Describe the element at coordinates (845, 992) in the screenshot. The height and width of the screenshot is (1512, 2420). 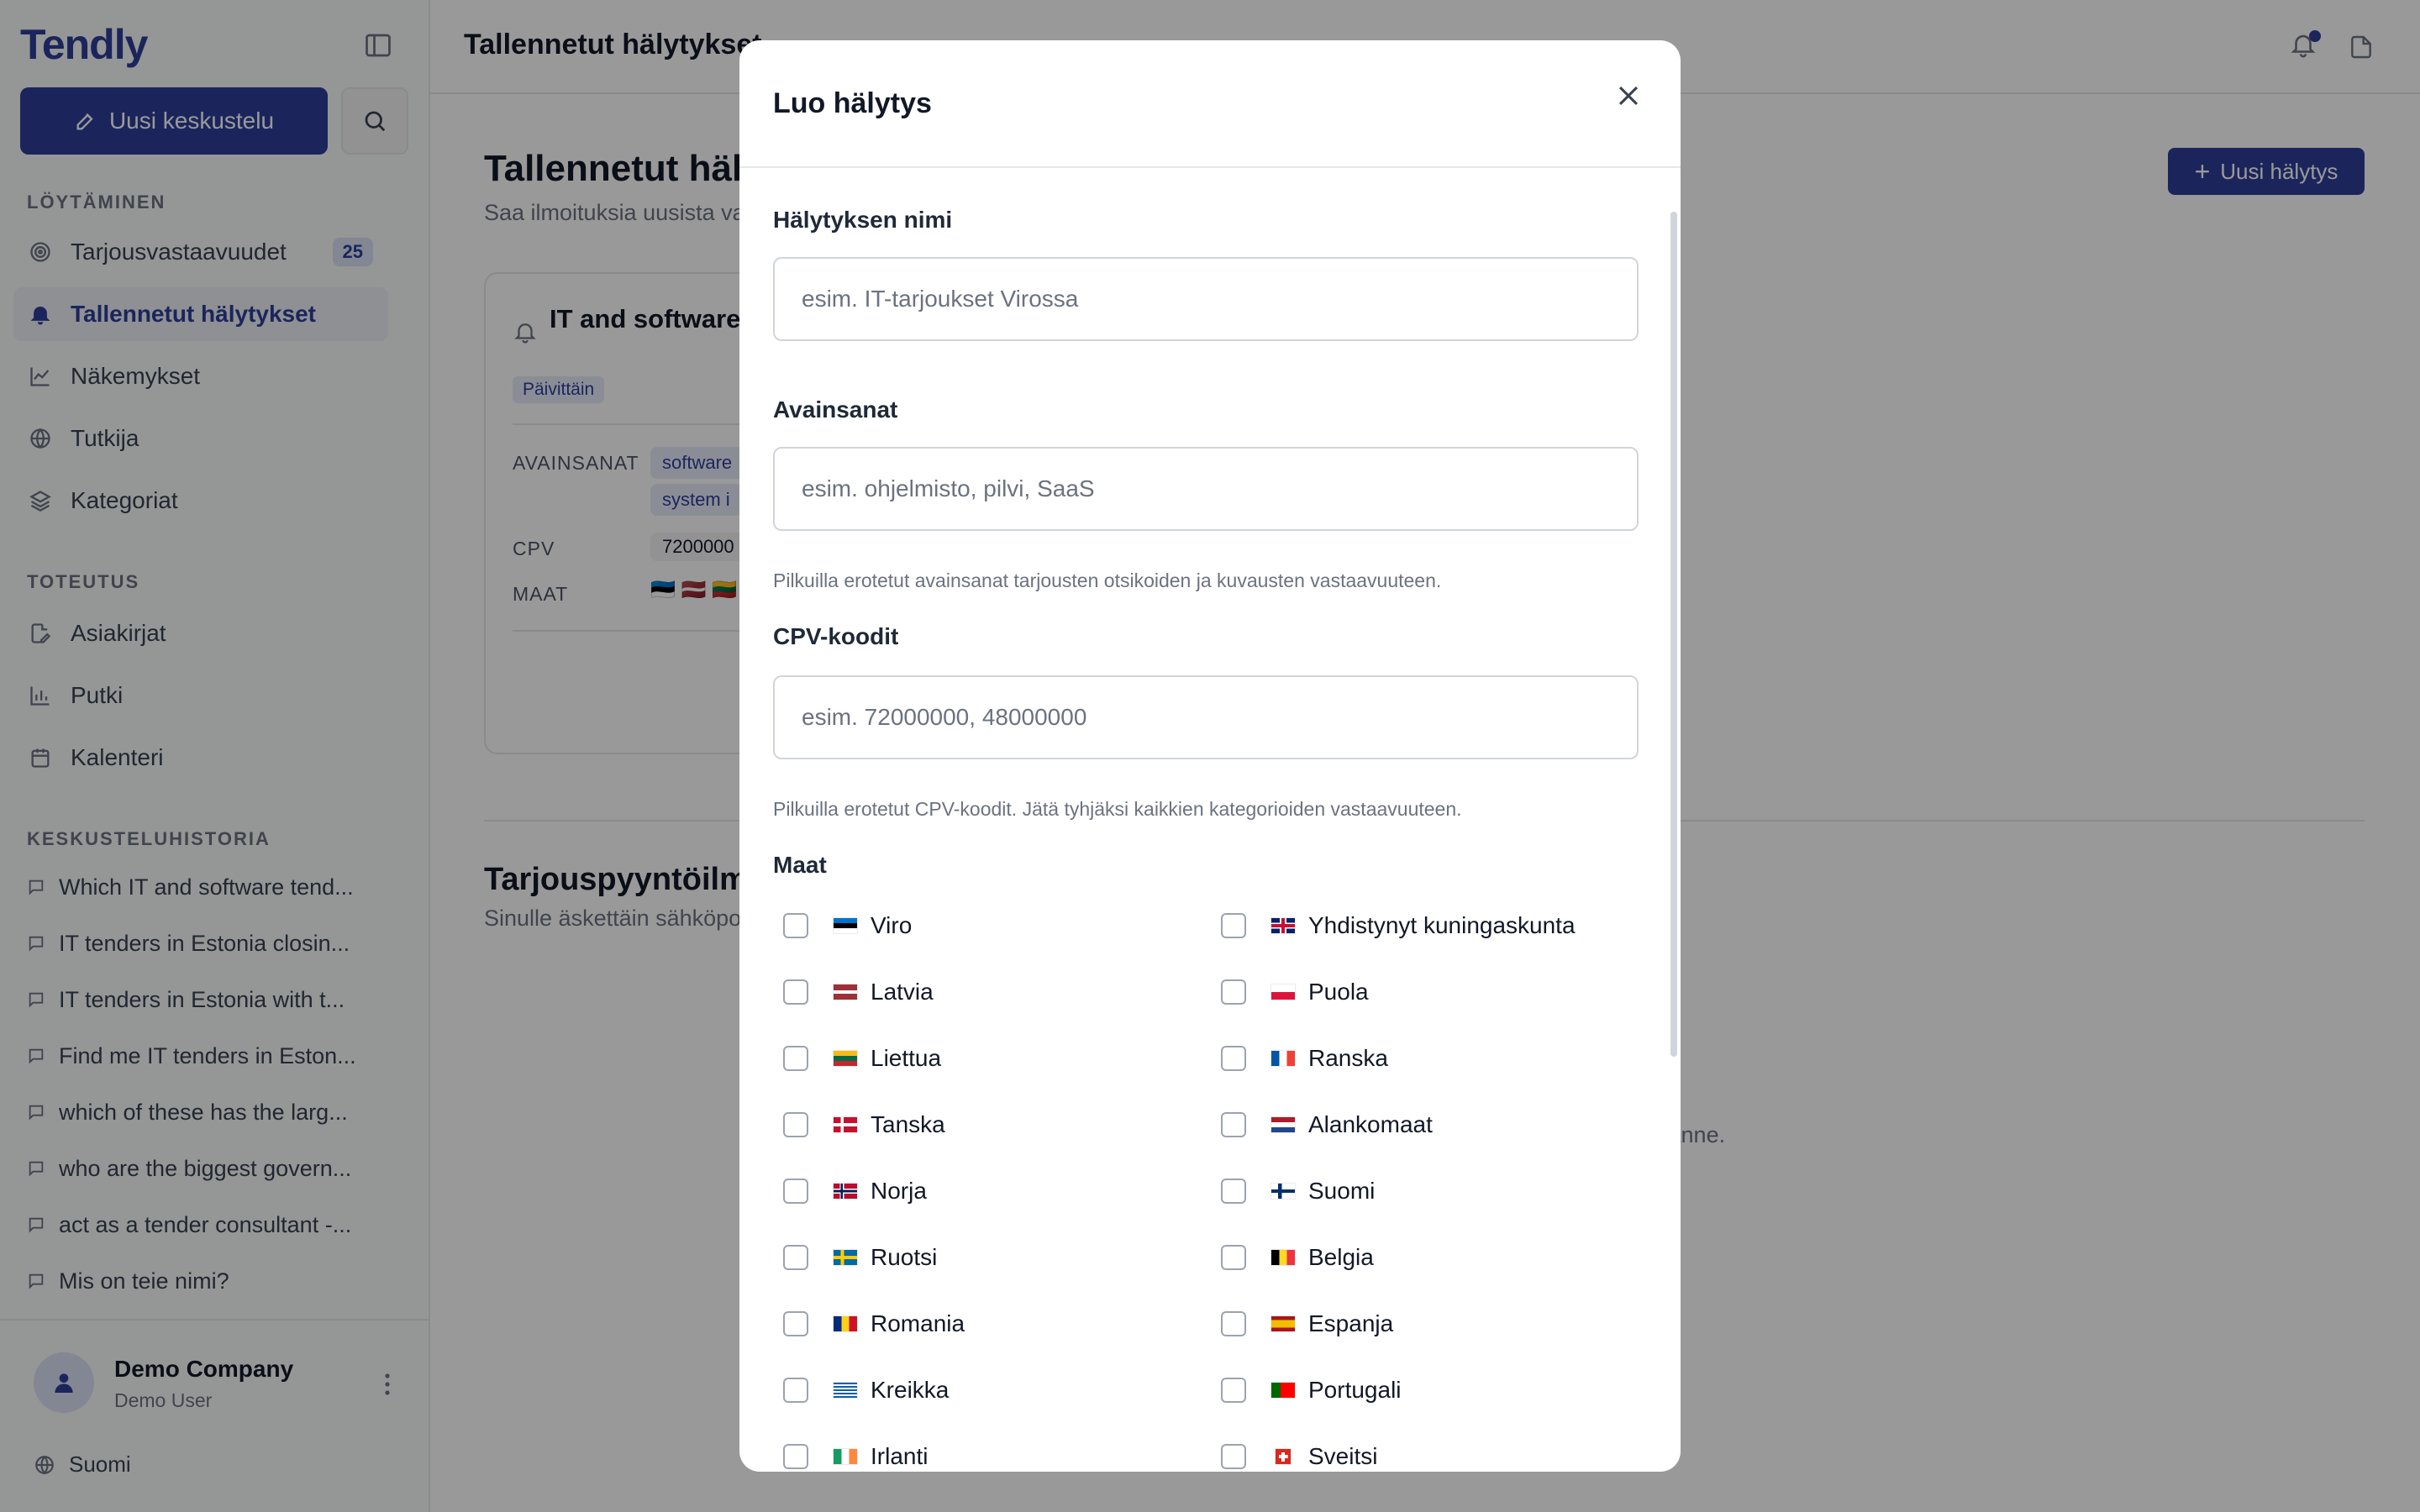
I see `flag-lv-icon` at that location.